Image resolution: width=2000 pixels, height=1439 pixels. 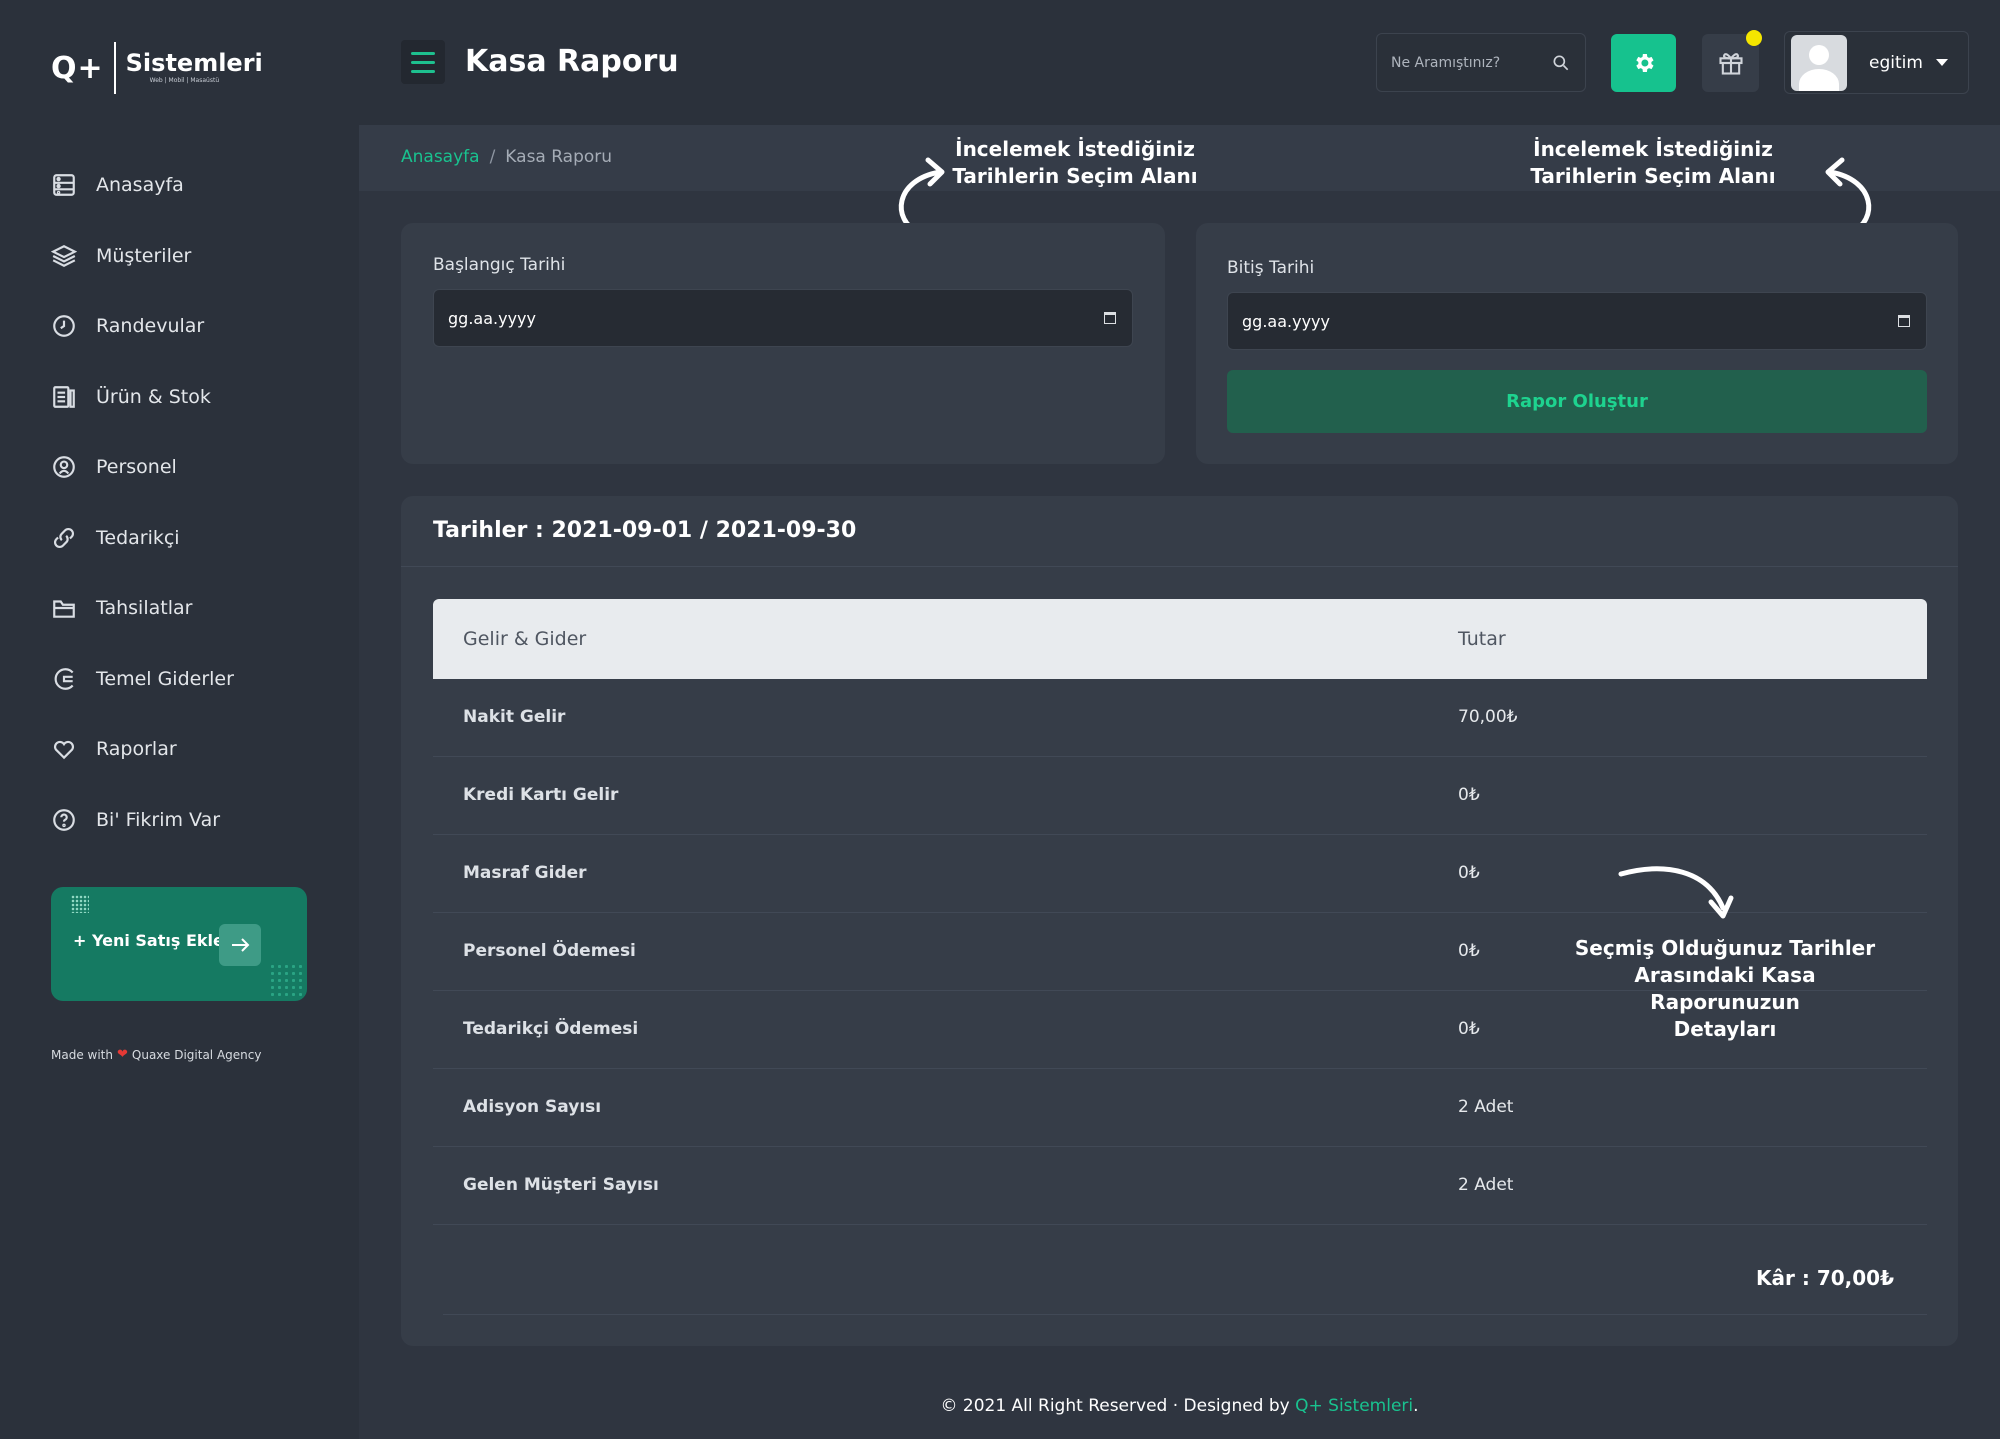 What do you see at coordinates (1271, 268) in the screenshot?
I see `end-date-label: Bitiş Tarihi` at bounding box center [1271, 268].